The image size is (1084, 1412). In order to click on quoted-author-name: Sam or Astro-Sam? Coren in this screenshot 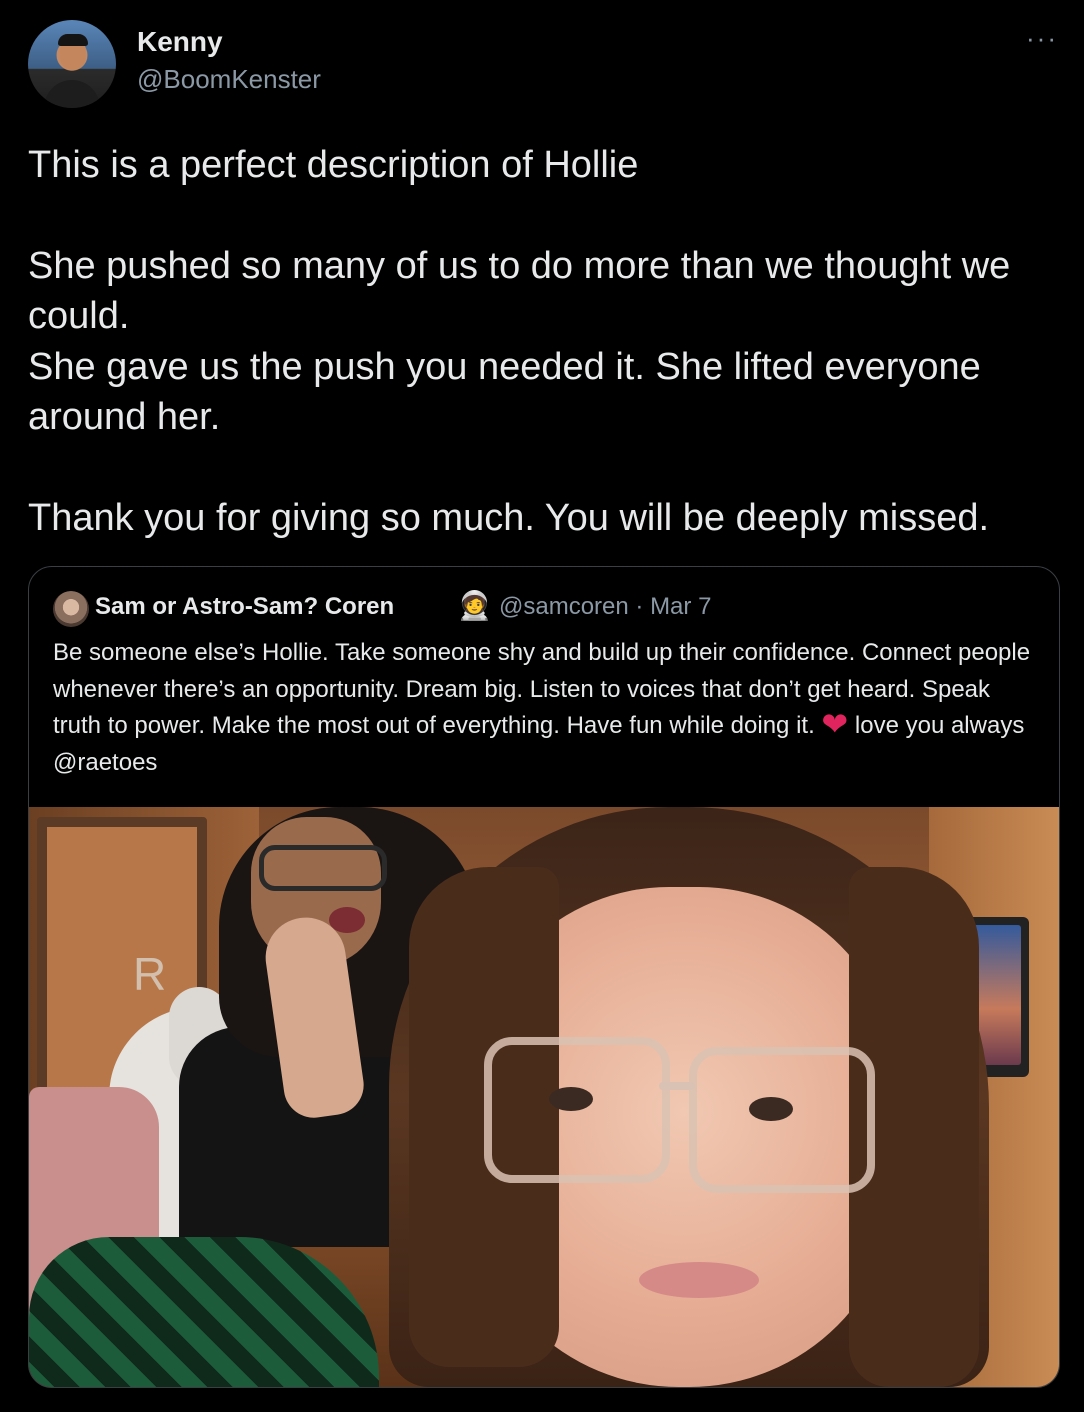, I will do `click(245, 606)`.